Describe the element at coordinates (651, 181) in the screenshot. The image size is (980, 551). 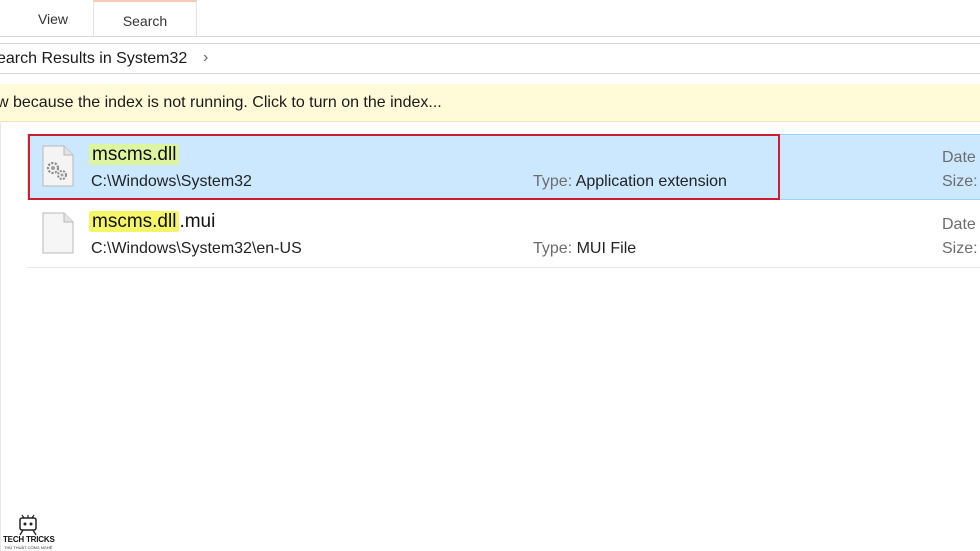
I see `file-type-value: Application extension` at that location.